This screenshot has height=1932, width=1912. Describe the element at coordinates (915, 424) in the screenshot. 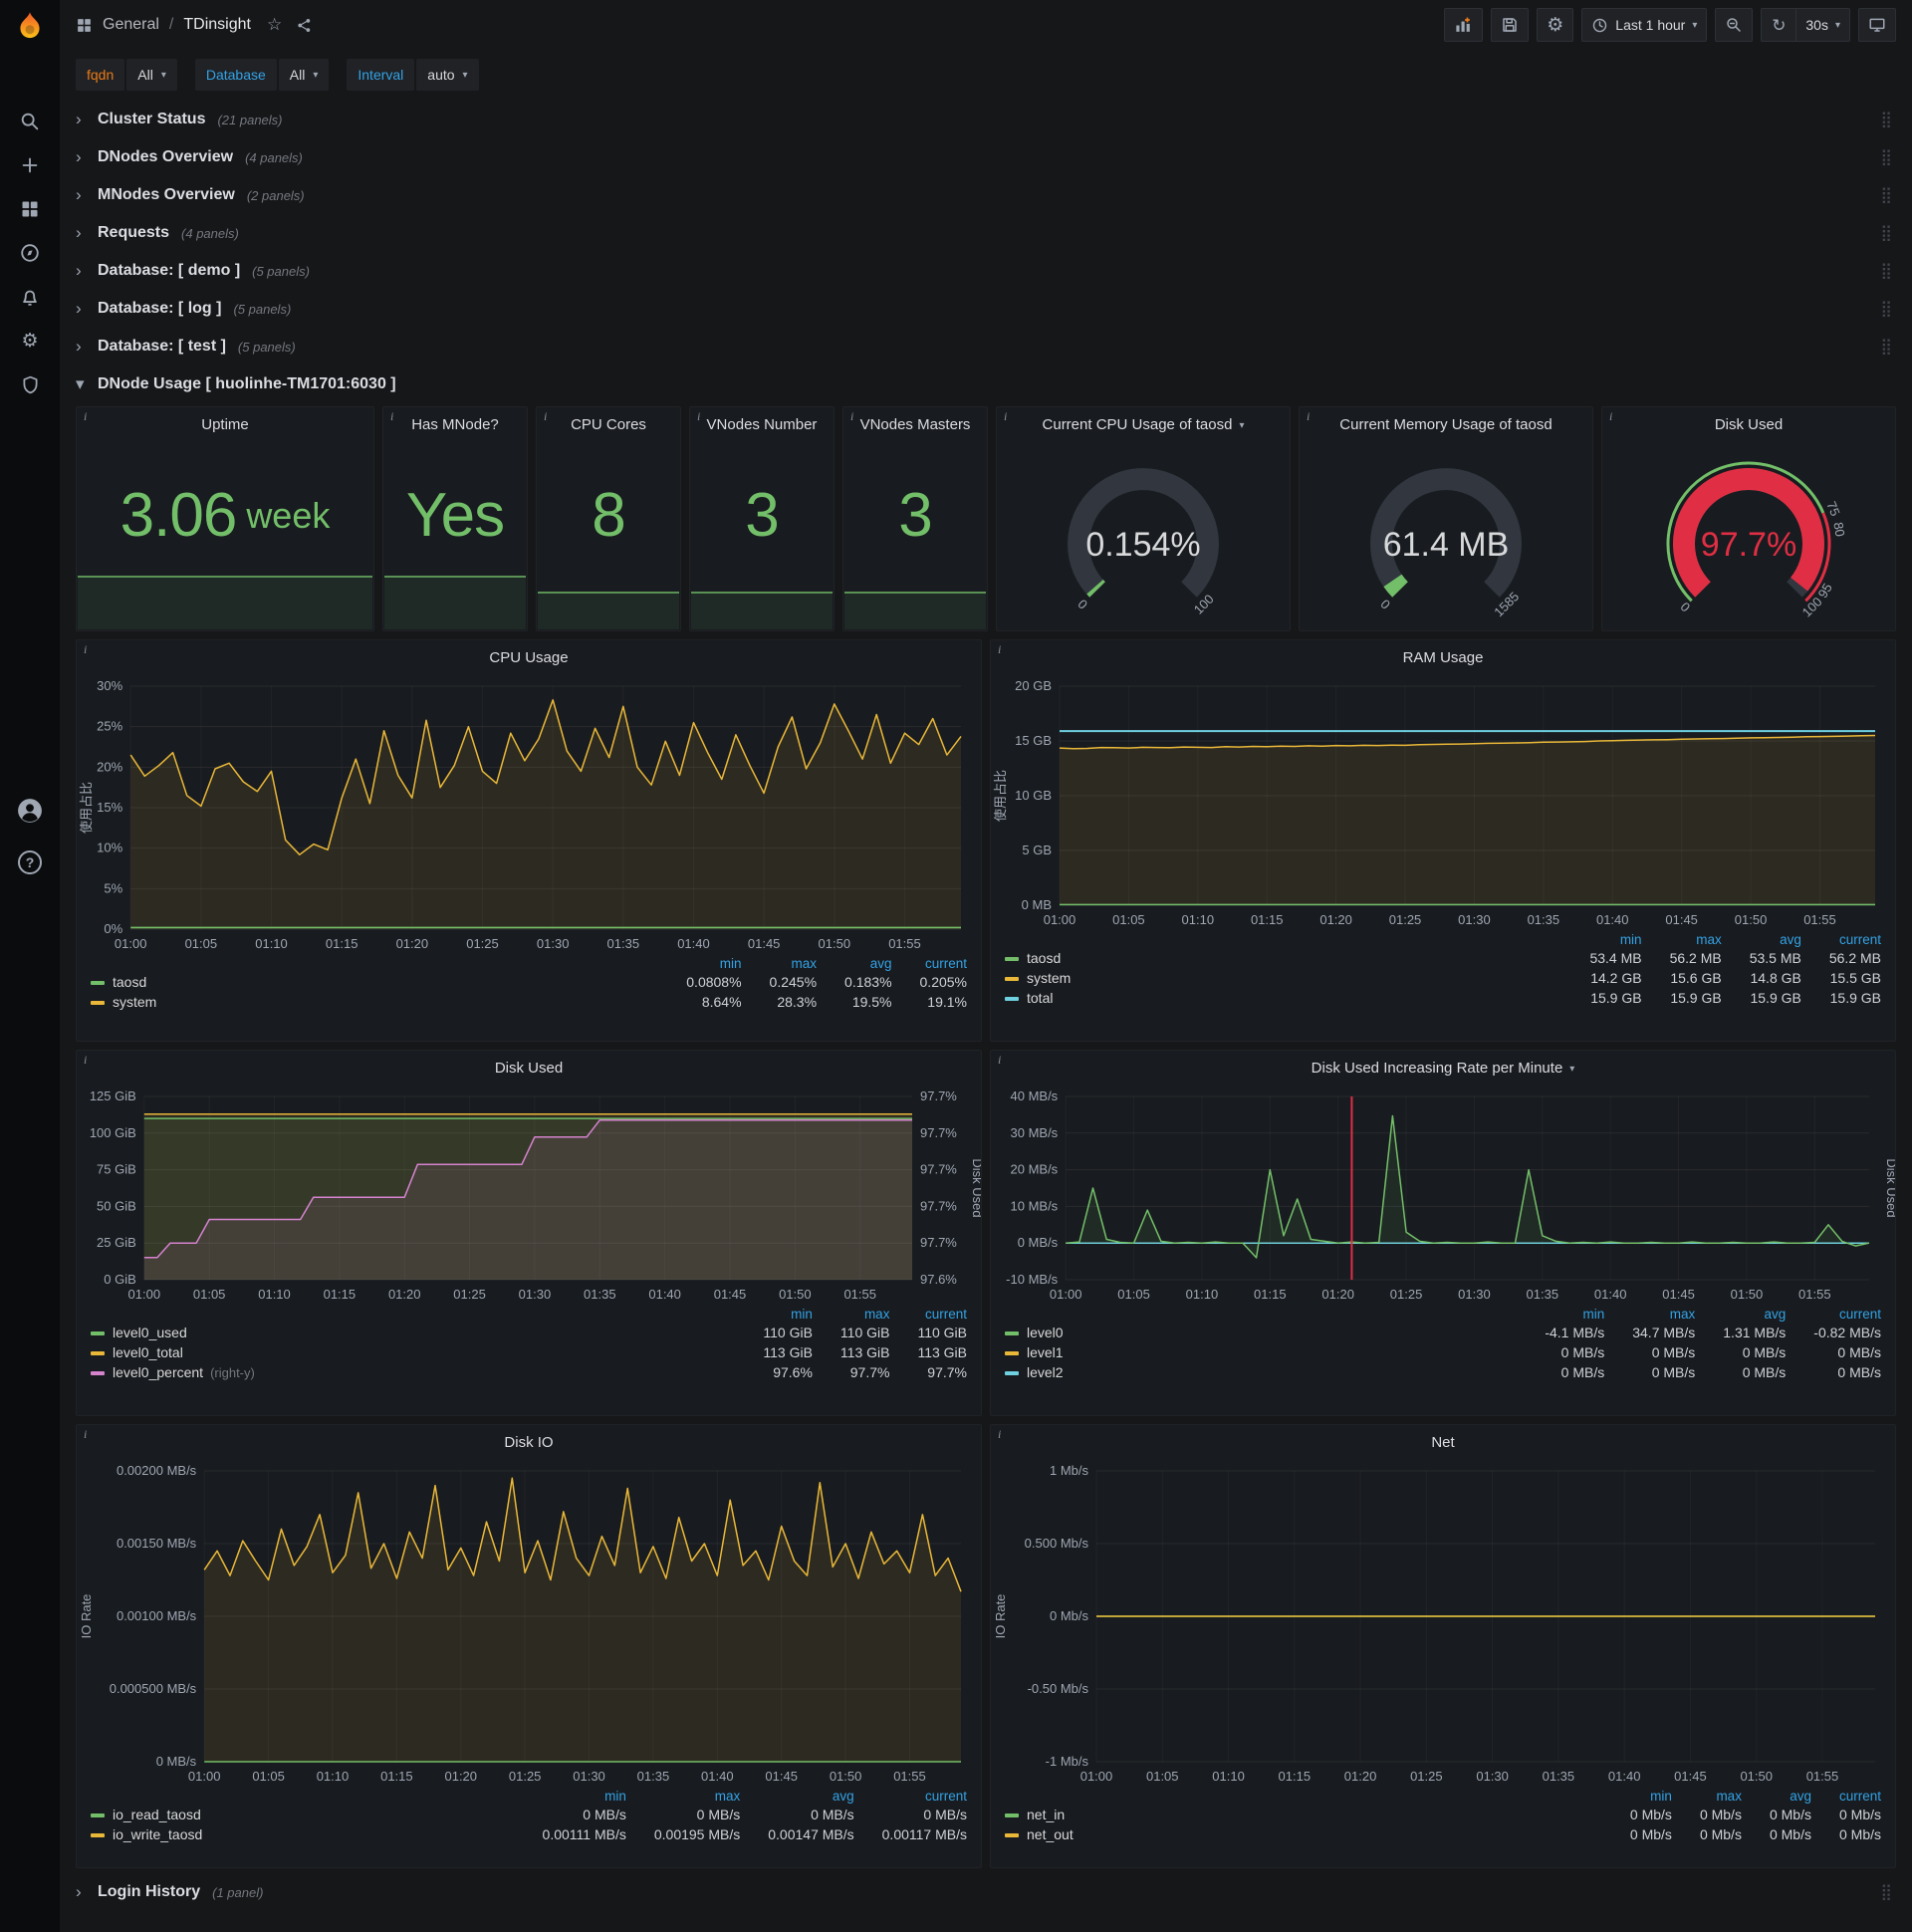

I see `panel-title: VNodes Masters` at that location.